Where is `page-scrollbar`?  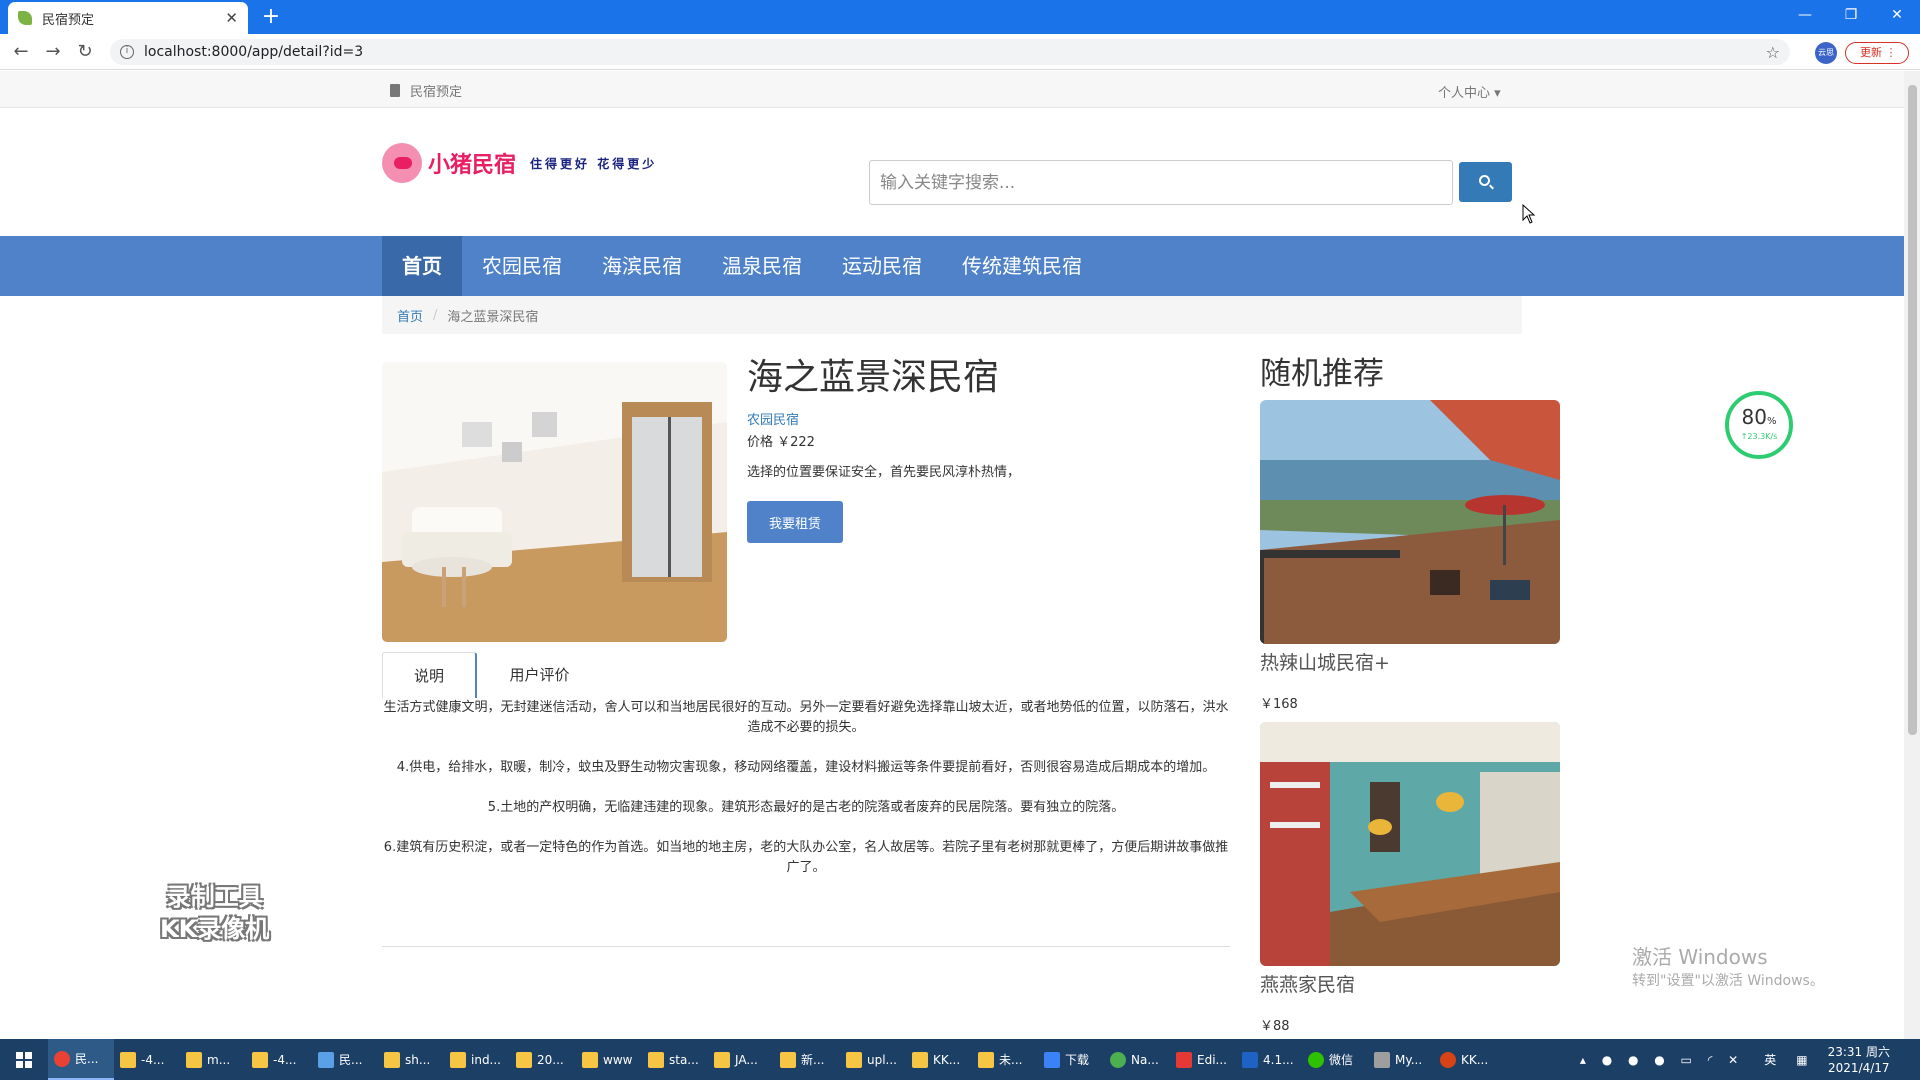
page-scrollbar is located at coordinates (1912, 555).